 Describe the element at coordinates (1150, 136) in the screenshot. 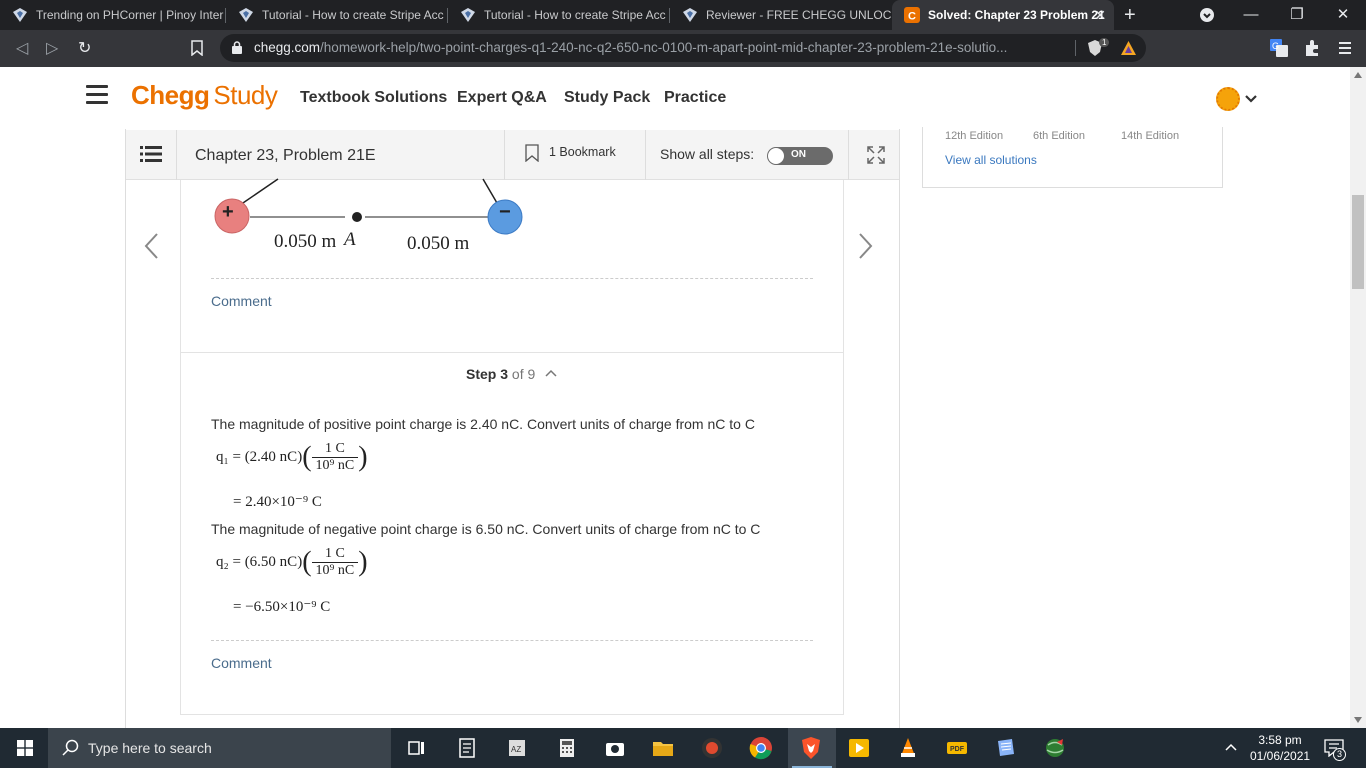

I see `edition-14th: 14th Edition` at that location.